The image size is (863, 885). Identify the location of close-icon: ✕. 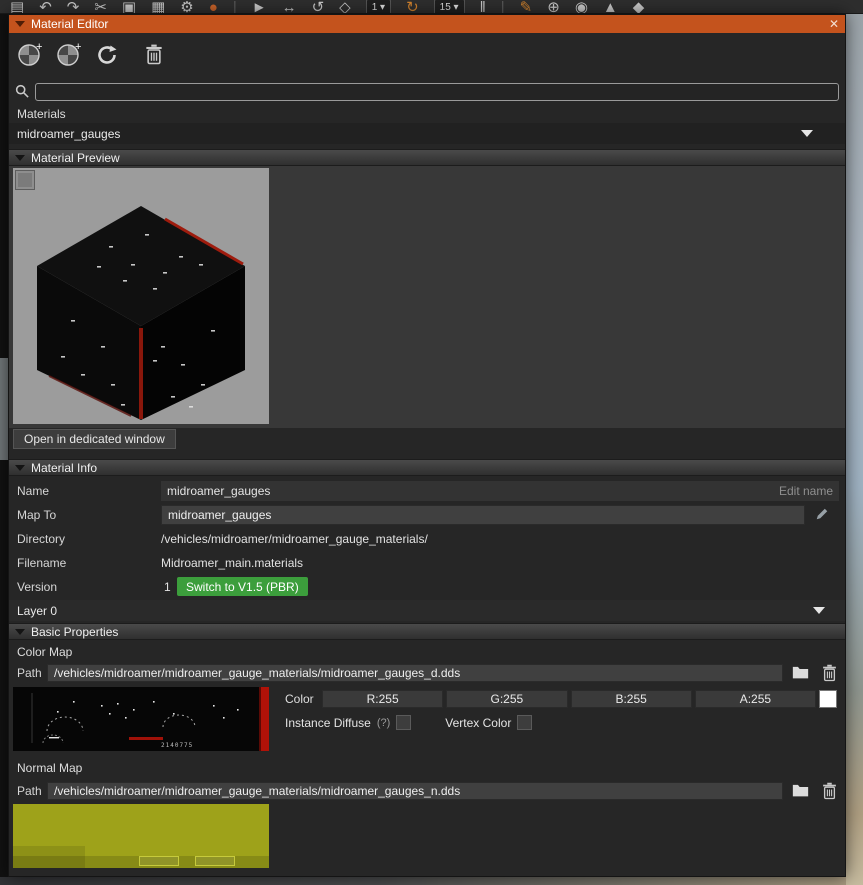
(834, 24).